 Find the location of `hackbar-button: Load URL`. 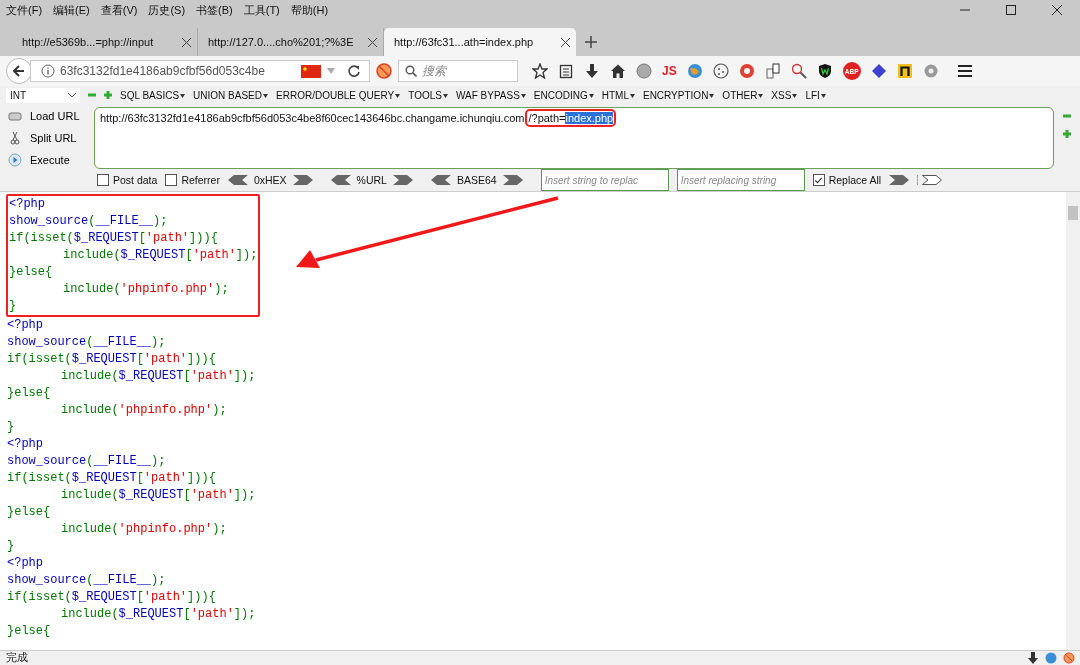

hackbar-button: Load URL is located at coordinates (47, 116).